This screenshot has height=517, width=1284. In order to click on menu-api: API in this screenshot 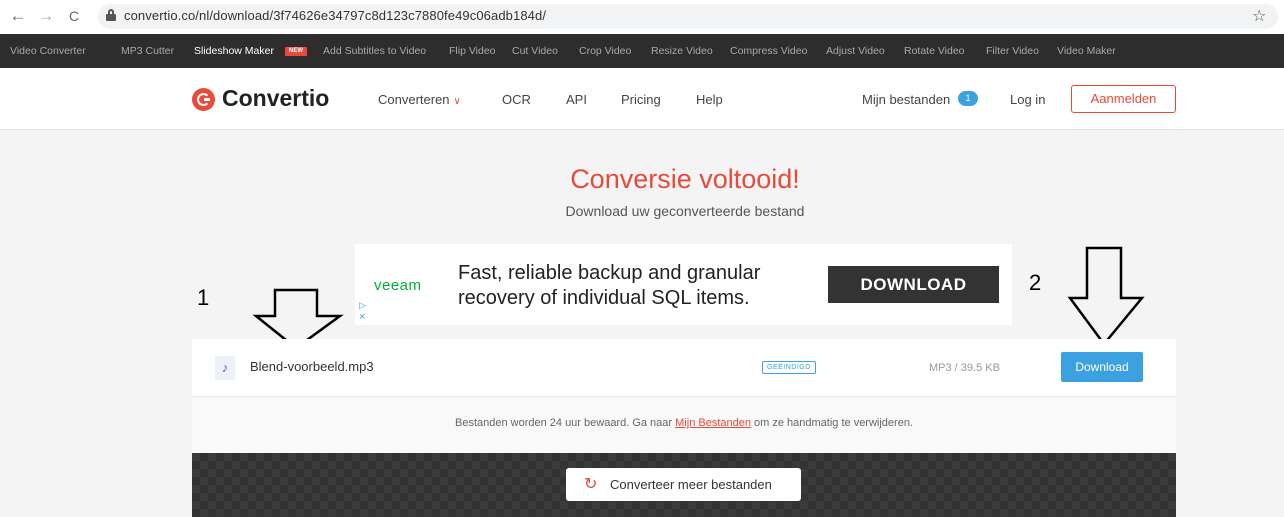, I will do `click(576, 99)`.